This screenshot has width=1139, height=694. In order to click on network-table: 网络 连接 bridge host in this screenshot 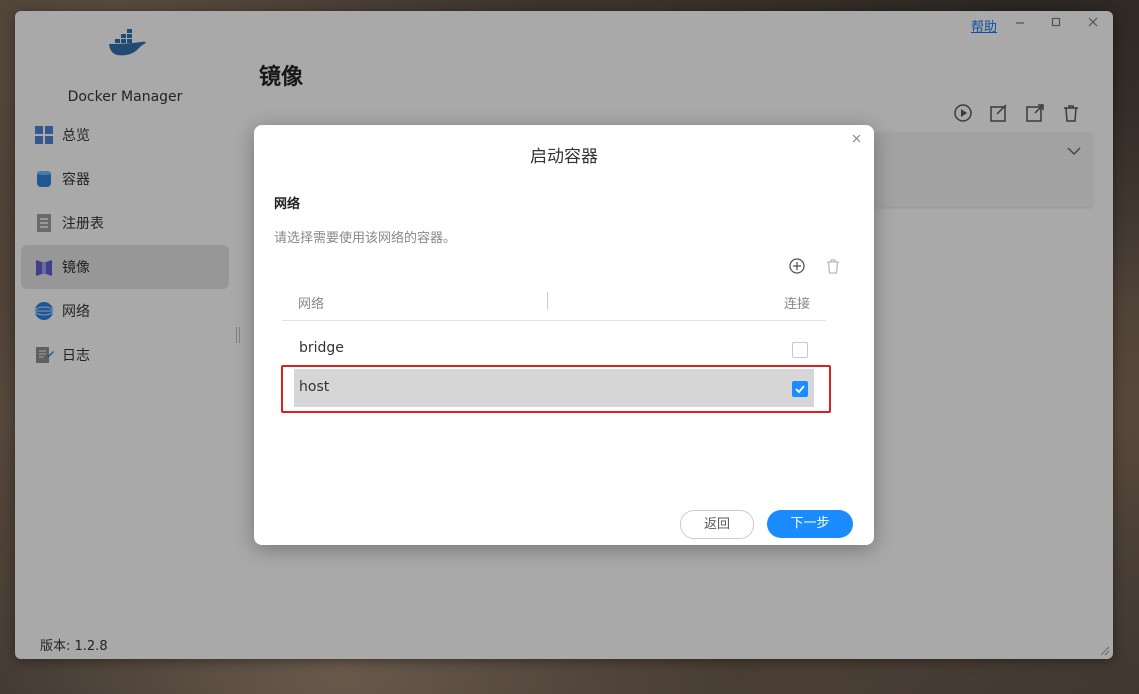, I will do `click(554, 346)`.